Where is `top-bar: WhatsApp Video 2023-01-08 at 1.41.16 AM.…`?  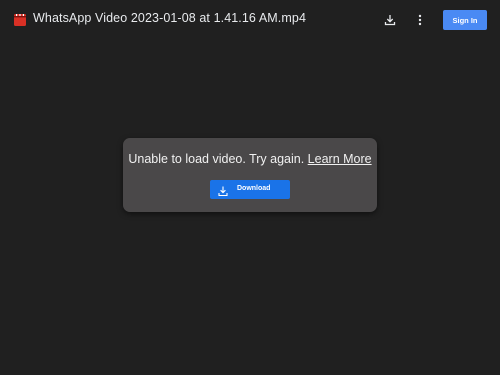
top-bar: WhatsApp Video 2023-01-08 at 1.41.16 AM.… is located at coordinates (250, 20).